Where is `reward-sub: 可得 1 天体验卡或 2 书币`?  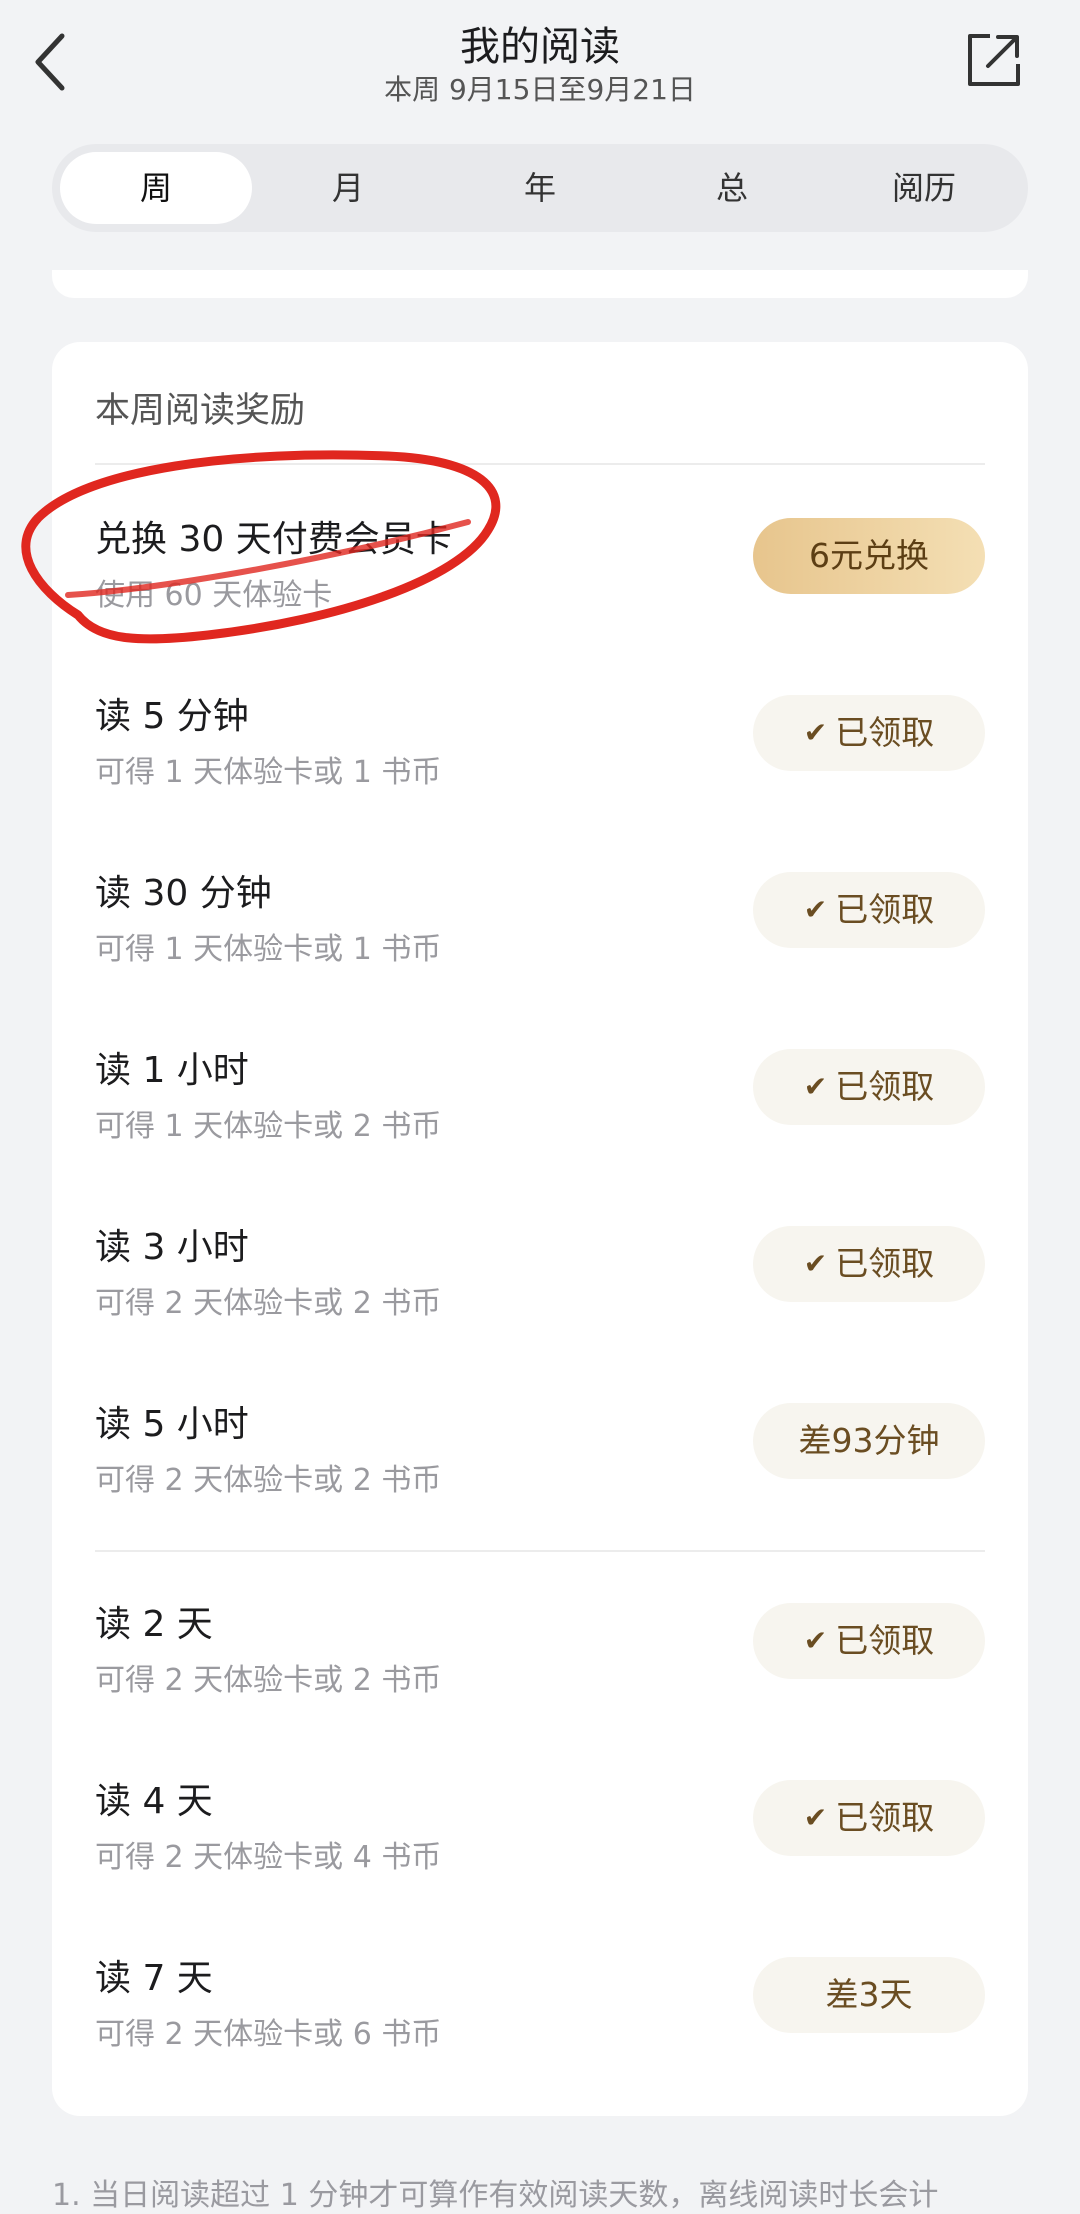 reward-sub: 可得 1 天体验卡或 2 书币 is located at coordinates (268, 1126).